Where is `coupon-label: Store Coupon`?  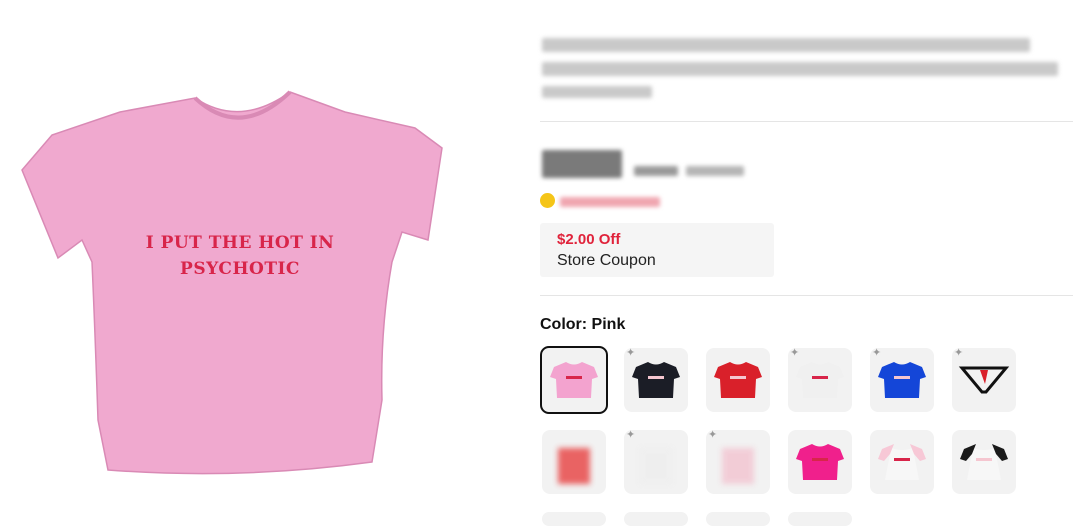 coupon-label: Store Coupon is located at coordinates (606, 260).